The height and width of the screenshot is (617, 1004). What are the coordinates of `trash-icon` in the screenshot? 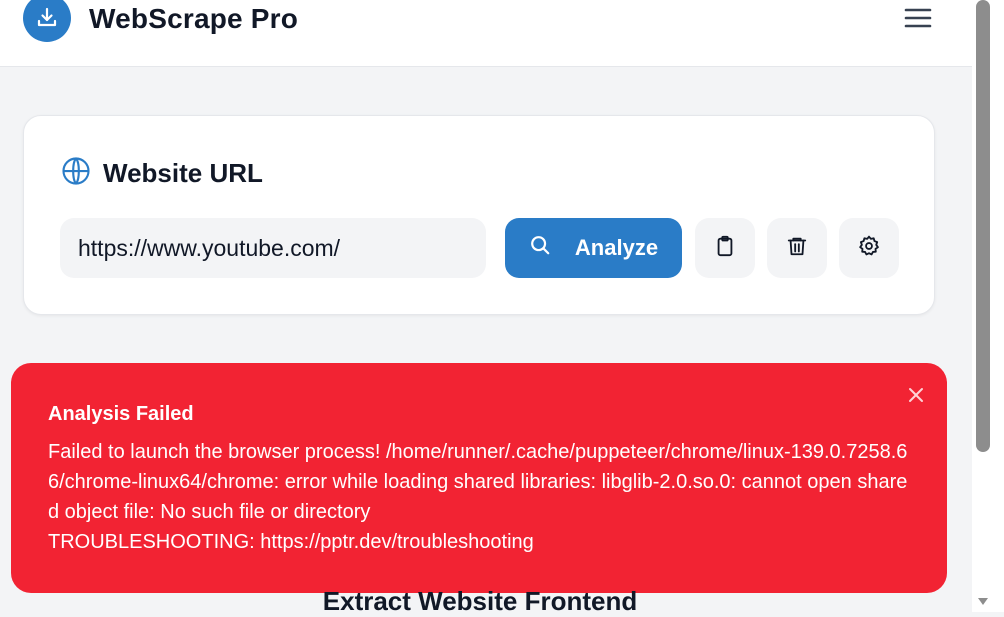 It's located at (797, 248).